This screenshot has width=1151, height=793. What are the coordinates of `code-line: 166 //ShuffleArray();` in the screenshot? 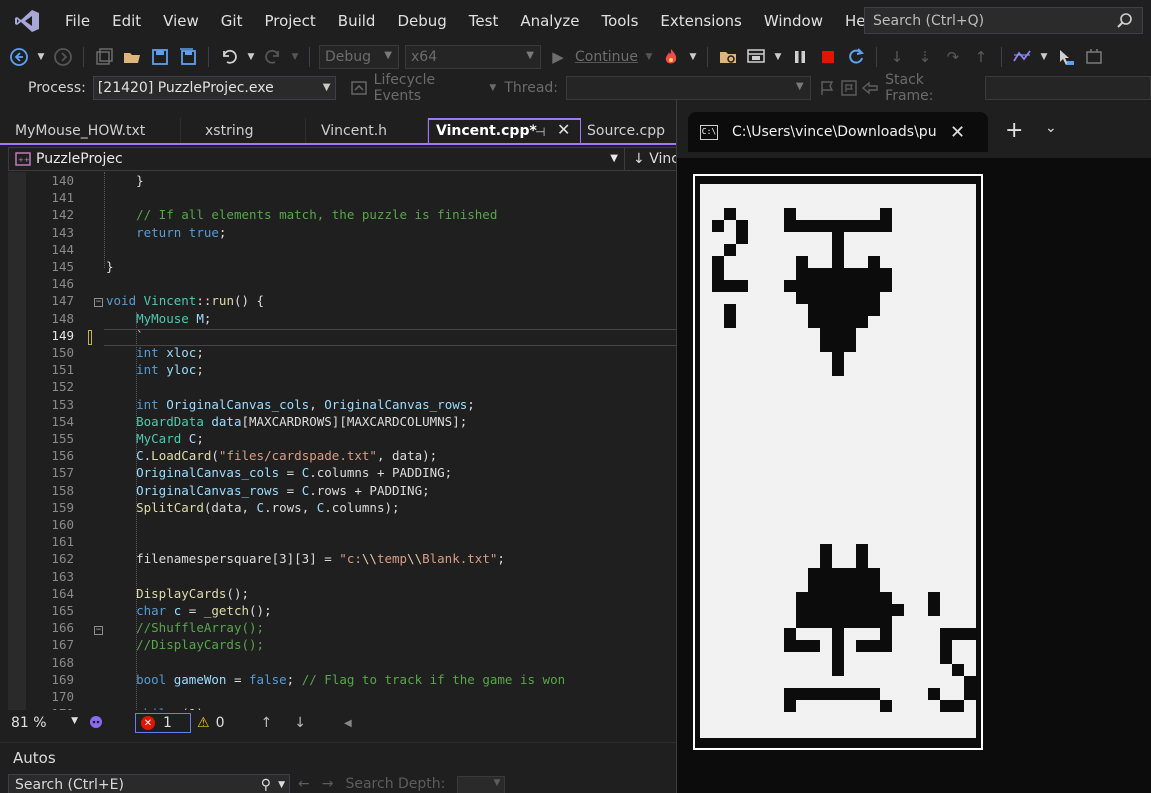 It's located at (342, 628).